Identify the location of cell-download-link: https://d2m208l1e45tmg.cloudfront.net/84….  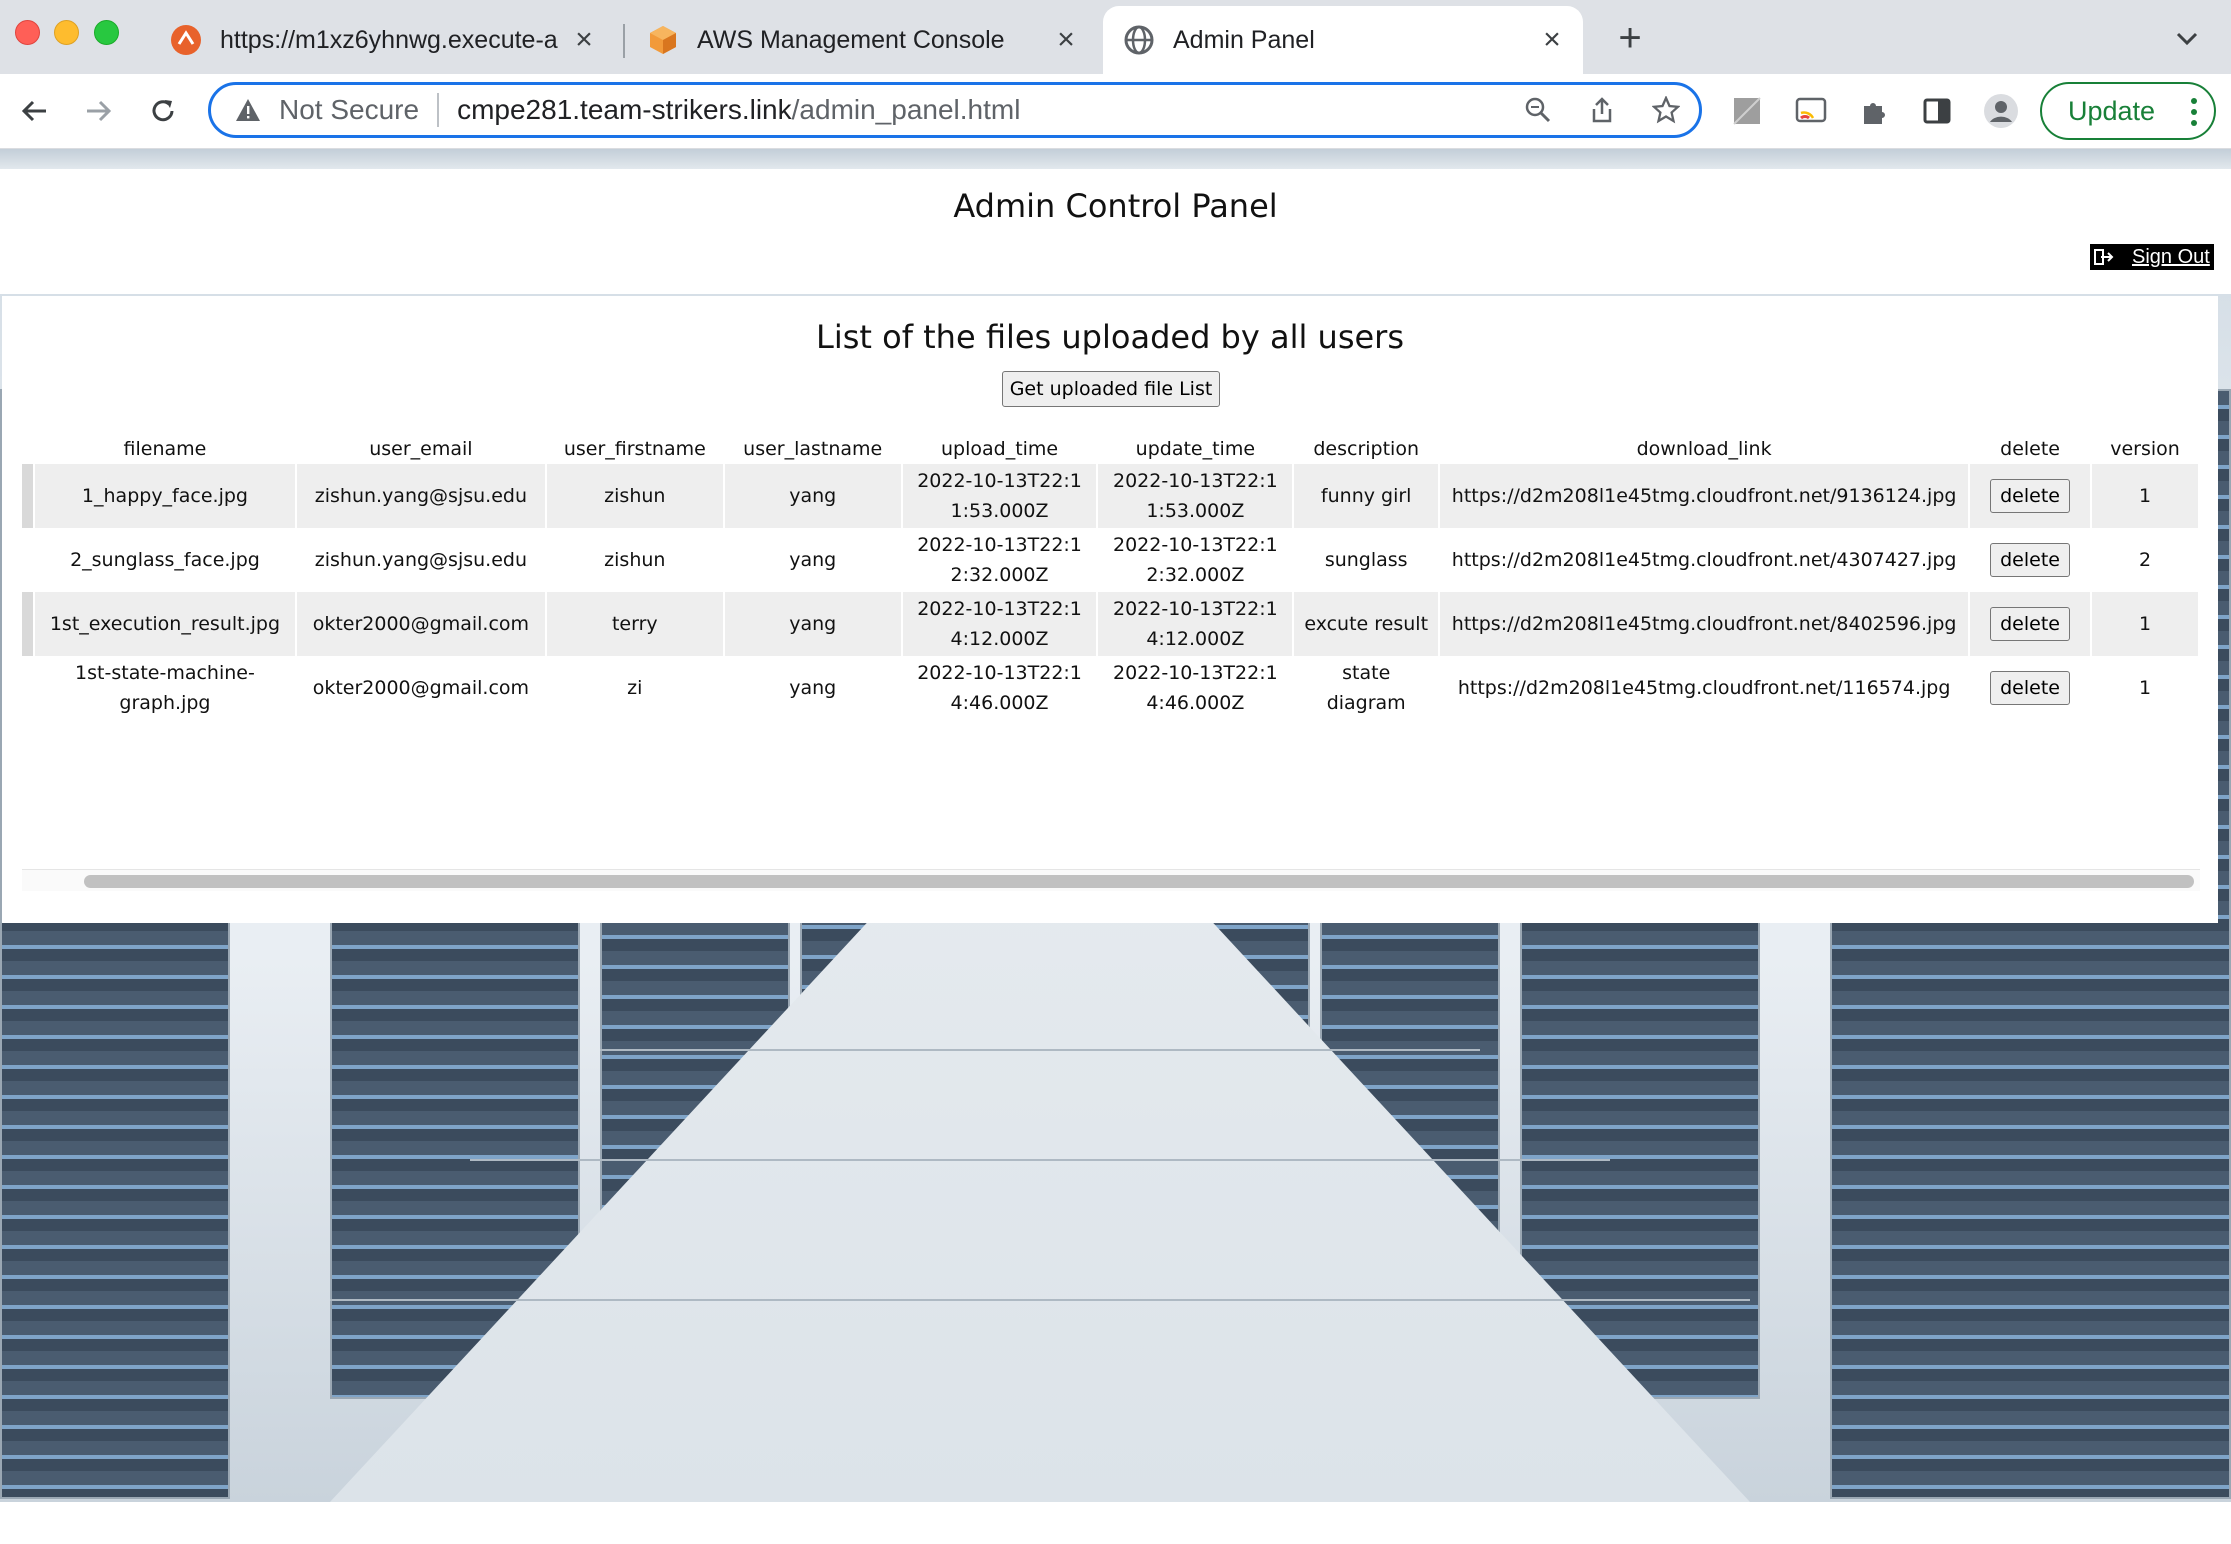
(1705, 624).